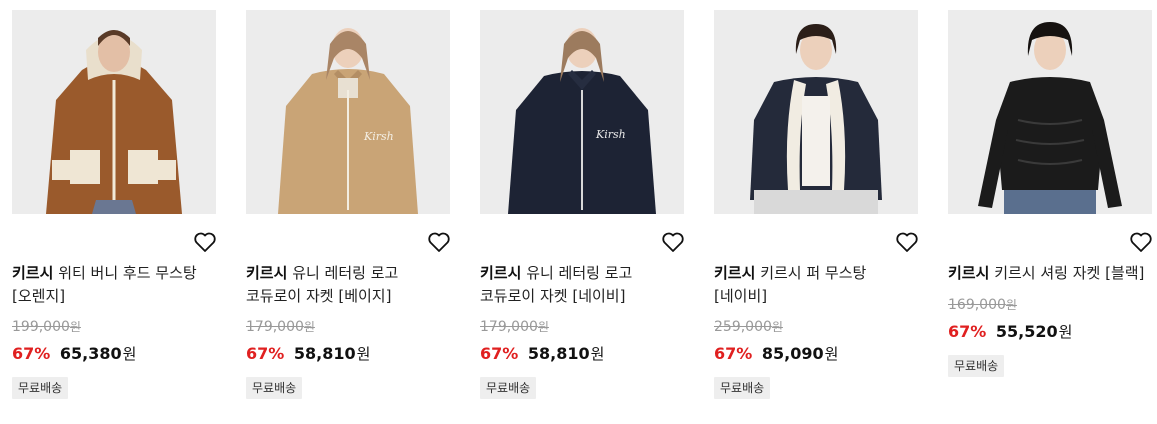  What do you see at coordinates (46, 327) in the screenshot?
I see `original-price: 199,000원` at bounding box center [46, 327].